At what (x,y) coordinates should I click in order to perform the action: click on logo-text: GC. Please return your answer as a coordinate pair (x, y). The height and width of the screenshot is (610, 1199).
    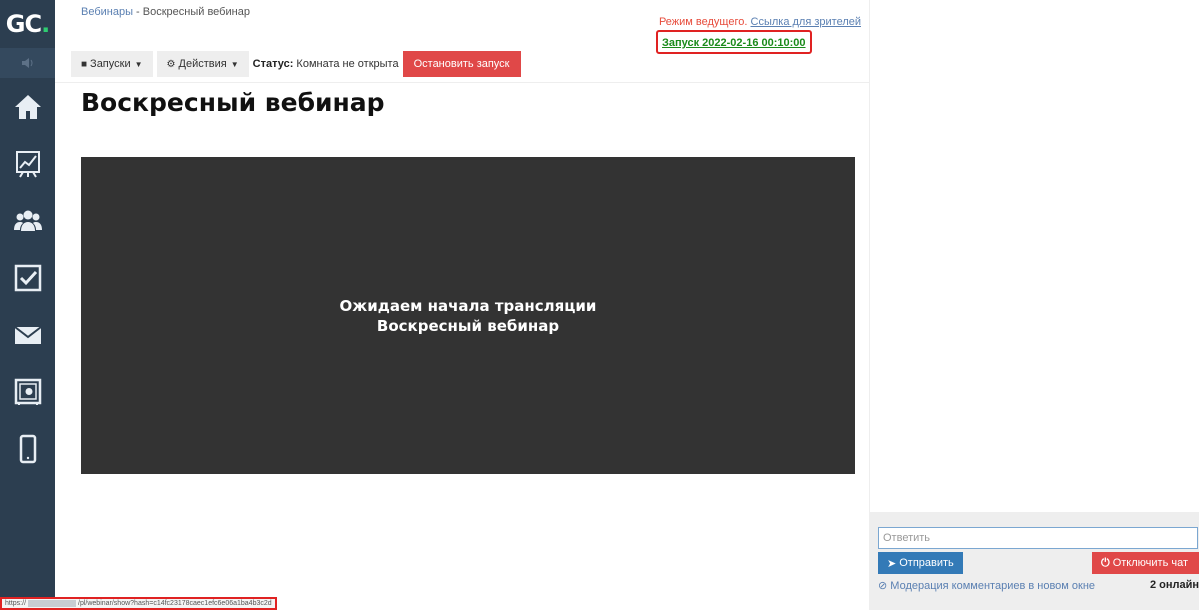
    Looking at the image, I should click on (23, 24).